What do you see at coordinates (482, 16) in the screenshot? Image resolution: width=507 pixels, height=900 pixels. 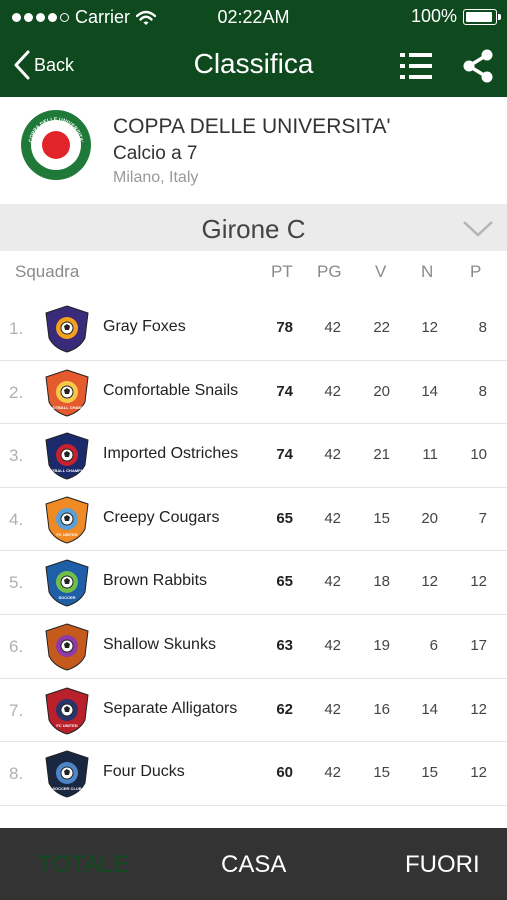 I see `battery-icon` at bounding box center [482, 16].